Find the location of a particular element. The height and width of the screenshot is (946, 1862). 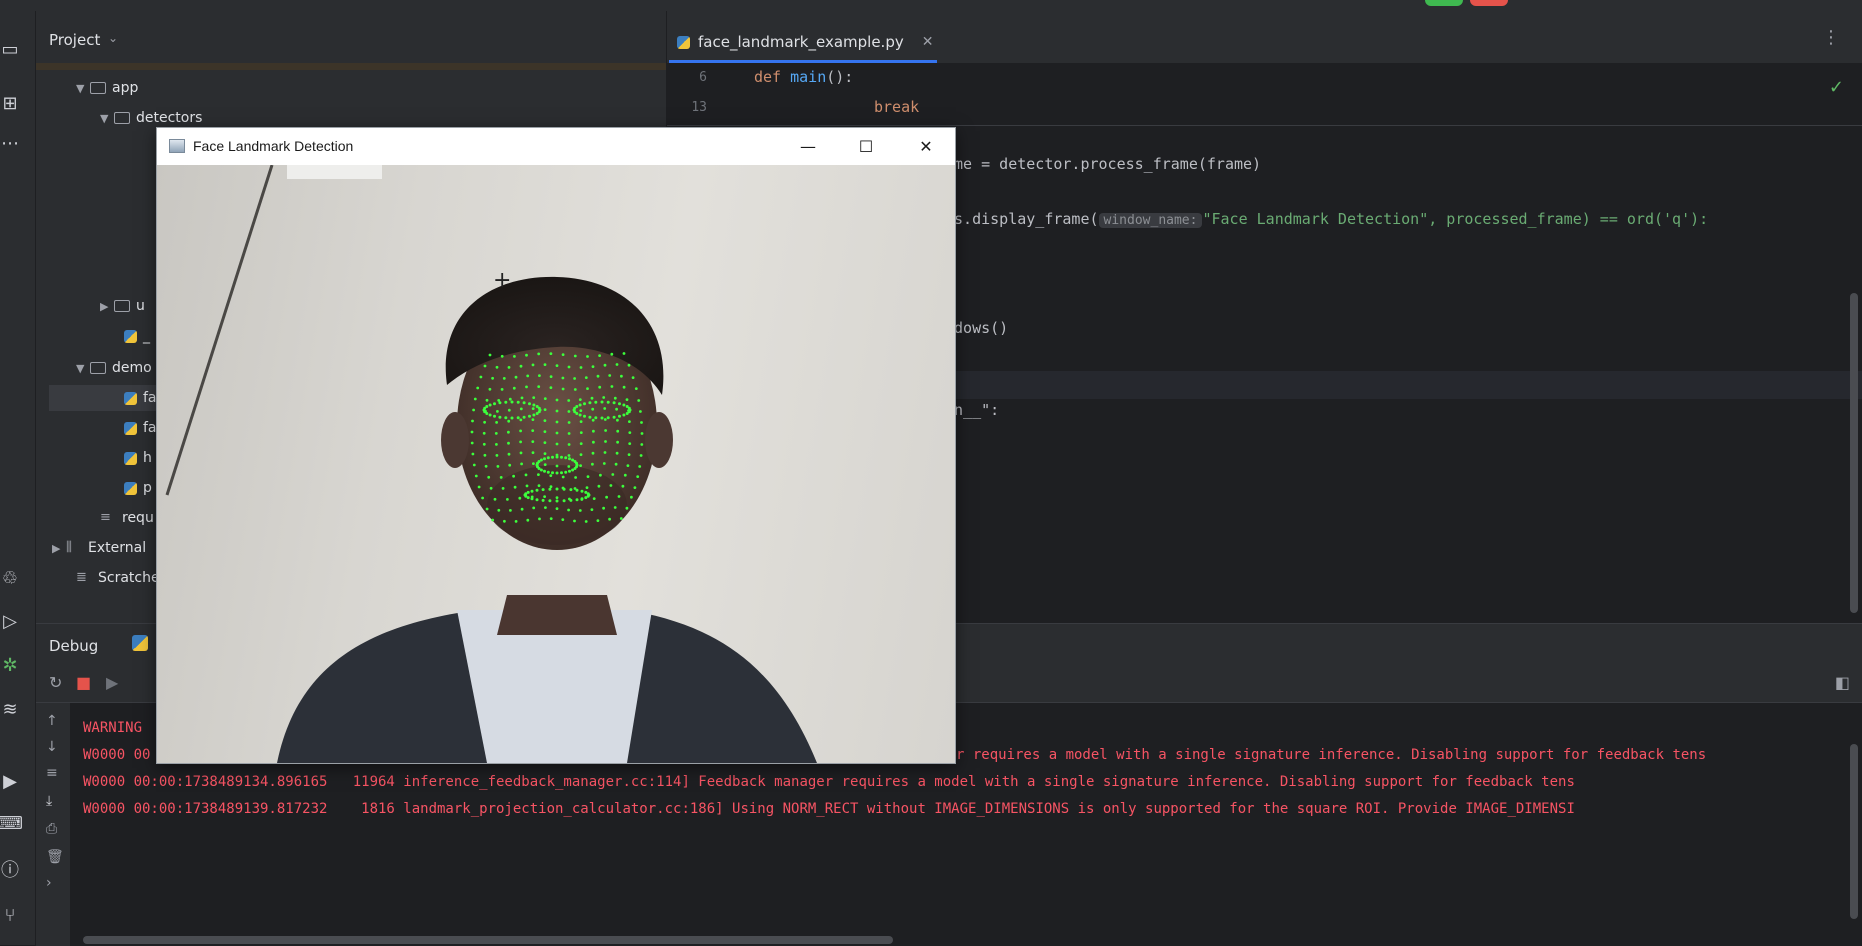

sticky-line-def-main: def main(): is located at coordinates (803, 77).